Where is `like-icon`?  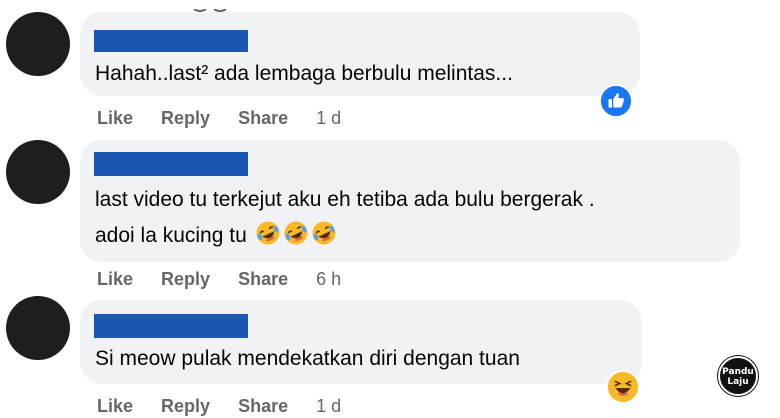 like-icon is located at coordinates (616, 101).